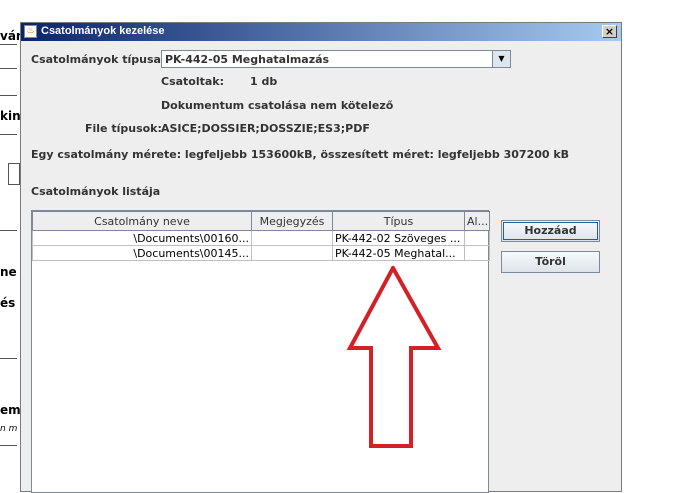 Image resolution: width=690 pixels, height=493 pixels. I want to click on title-bar: ♨ Csatolmányok kezelése ×, so click(321, 32).